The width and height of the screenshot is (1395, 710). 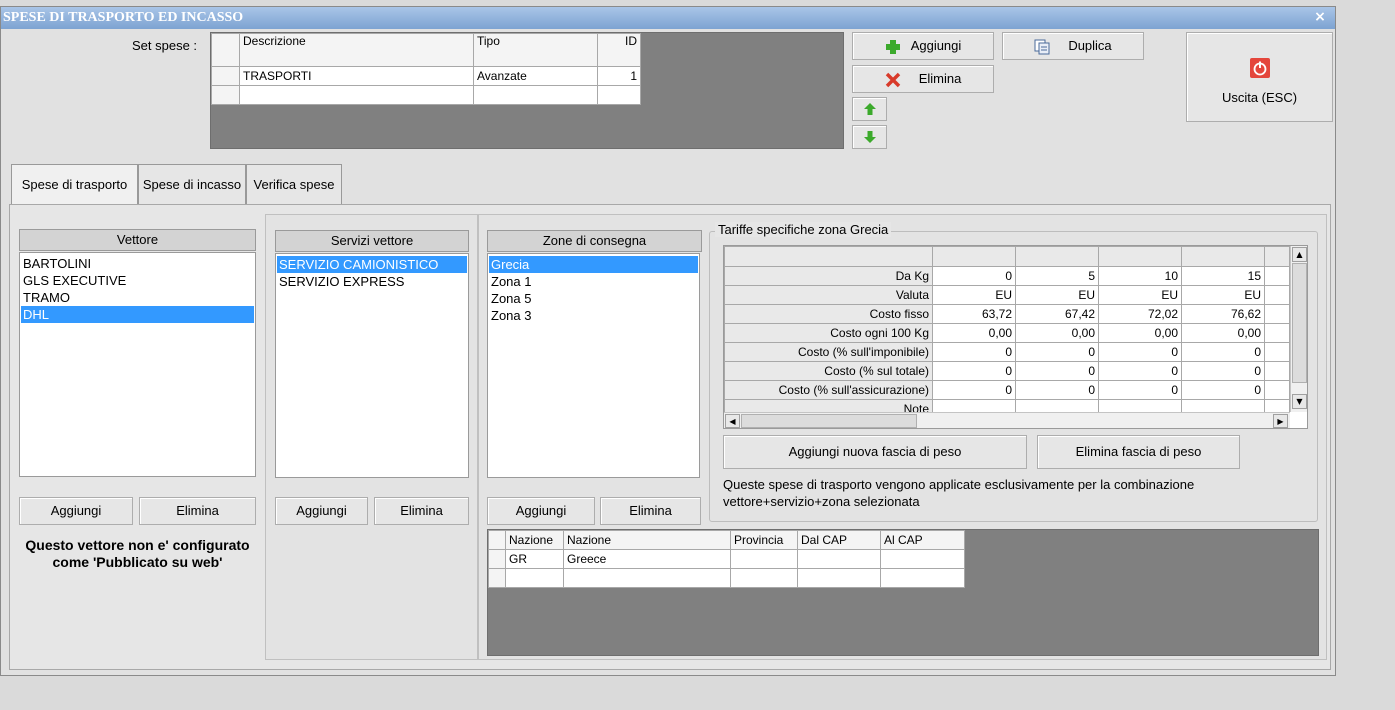 I want to click on tab-verifica-spese: Verifica spese, so click(x=294, y=184).